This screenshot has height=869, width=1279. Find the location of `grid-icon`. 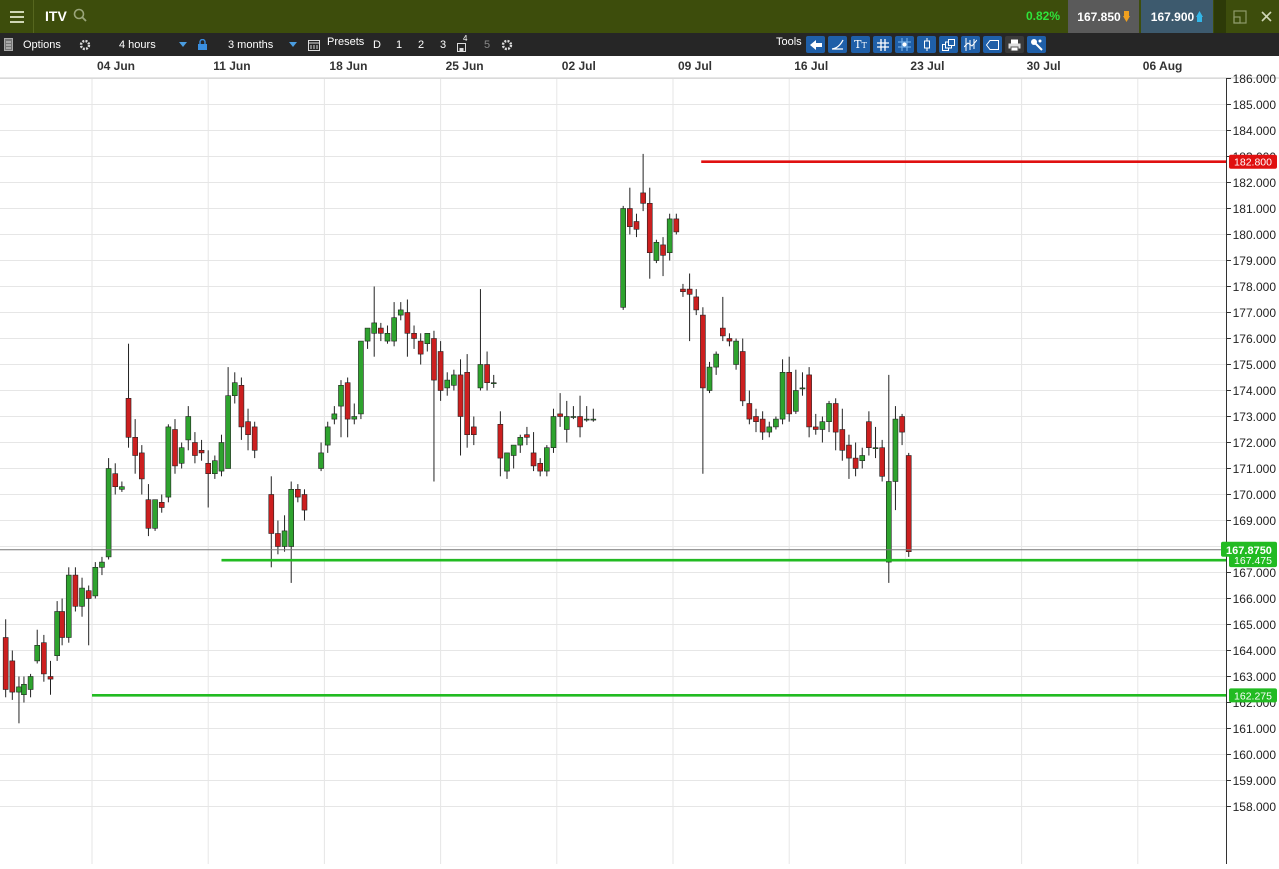

grid-icon is located at coordinates (882, 44).